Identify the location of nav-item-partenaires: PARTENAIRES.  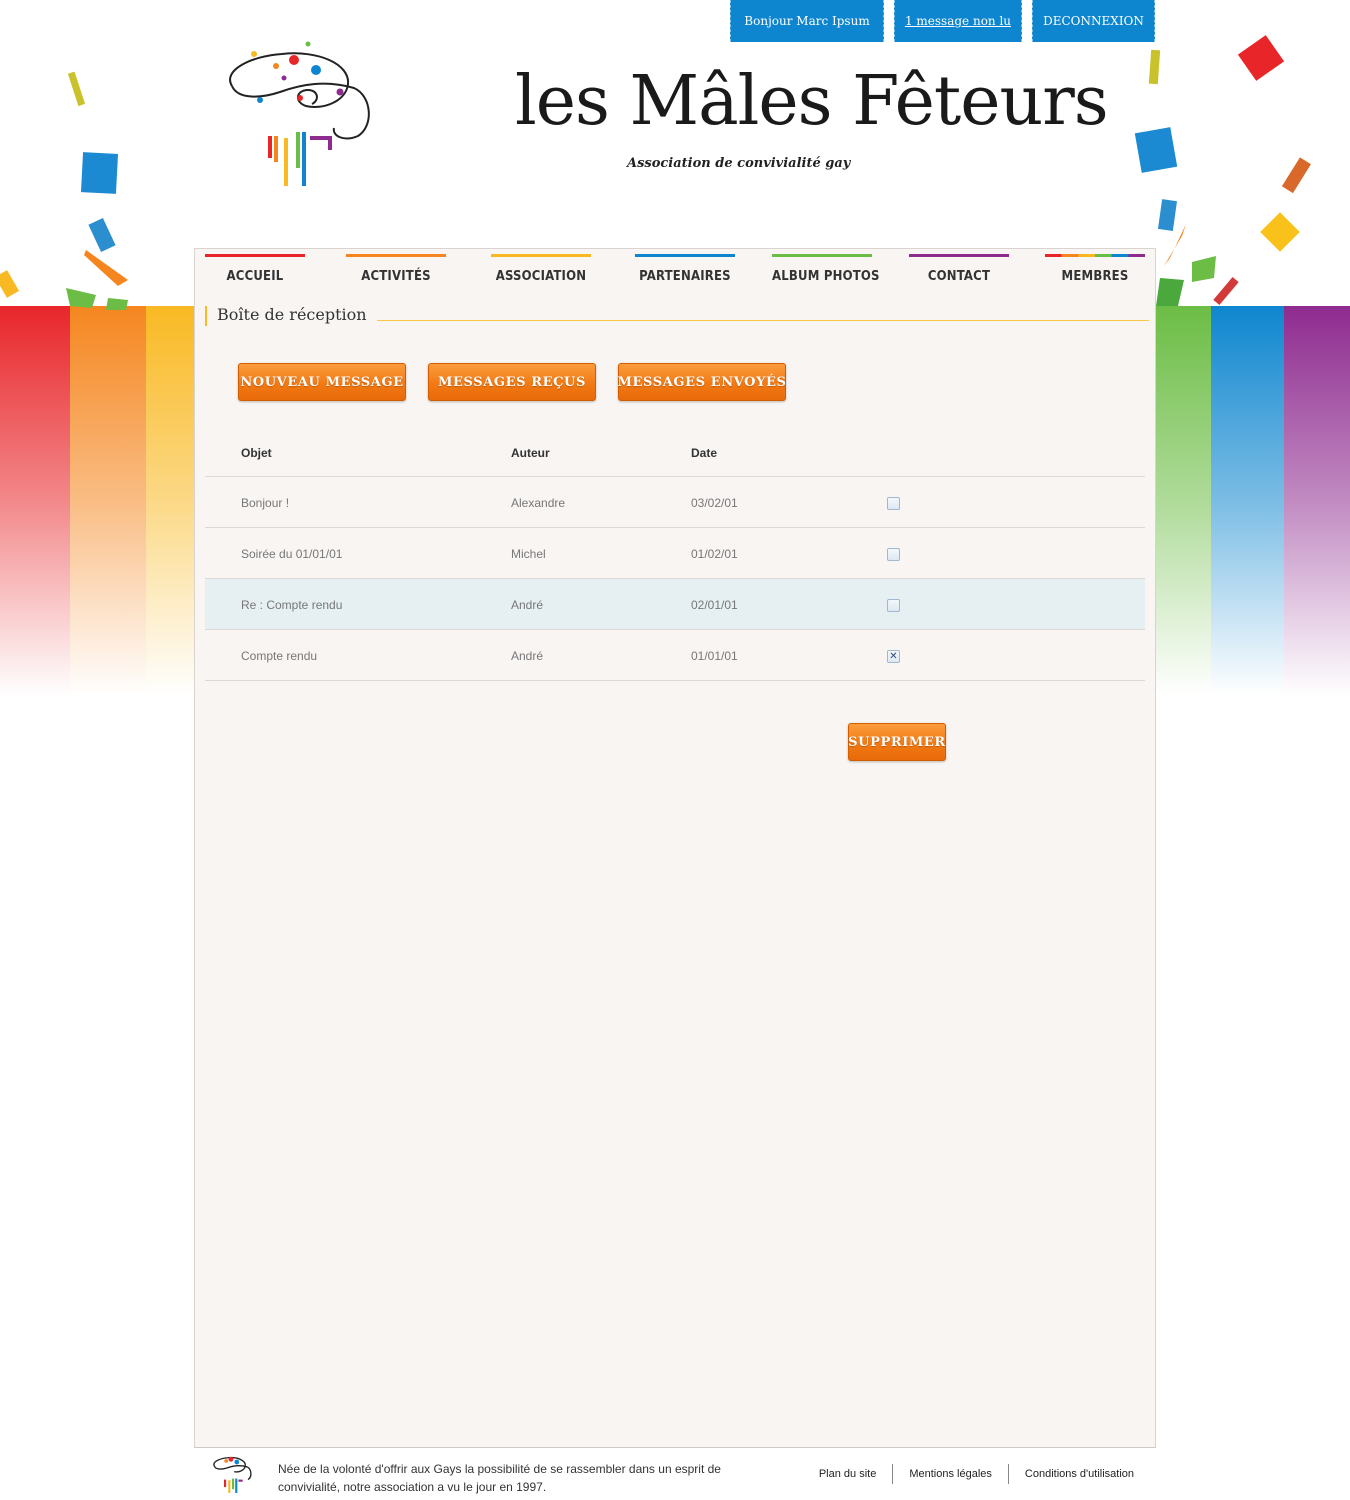
(685, 274).